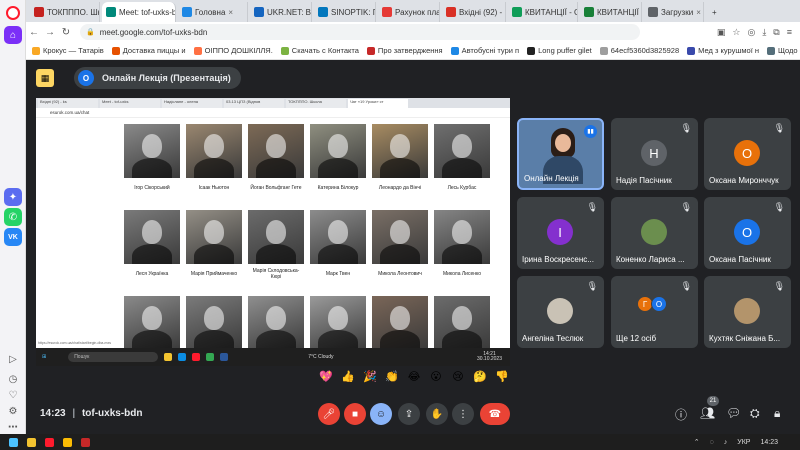  I want to click on opera-taskbar-icon, so click(49, 442).